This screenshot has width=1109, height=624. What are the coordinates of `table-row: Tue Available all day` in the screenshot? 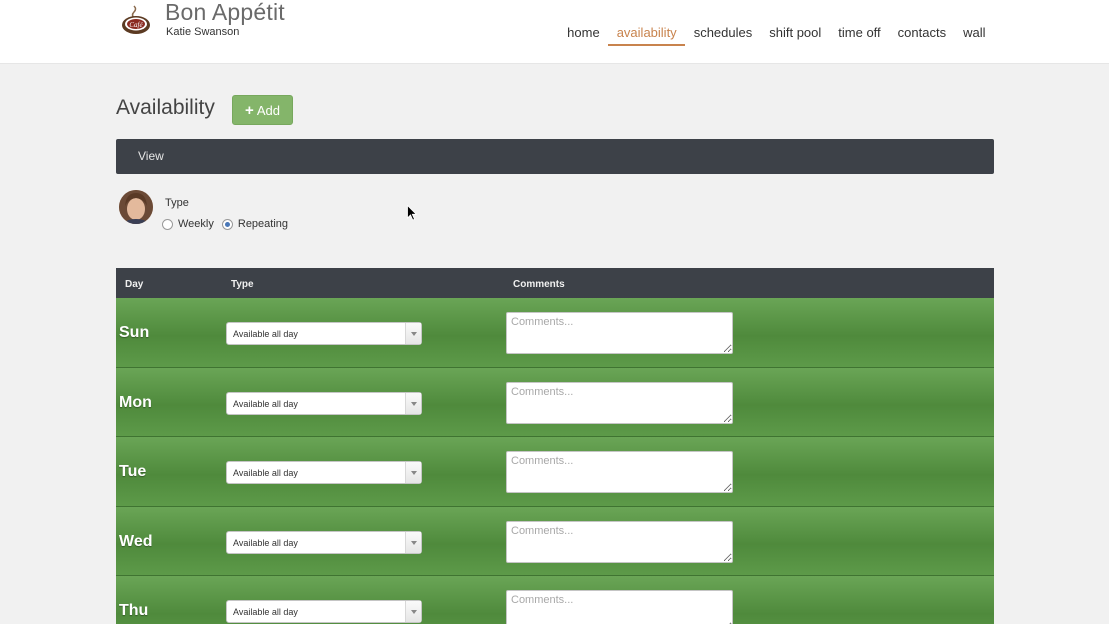 It's located at (555, 472).